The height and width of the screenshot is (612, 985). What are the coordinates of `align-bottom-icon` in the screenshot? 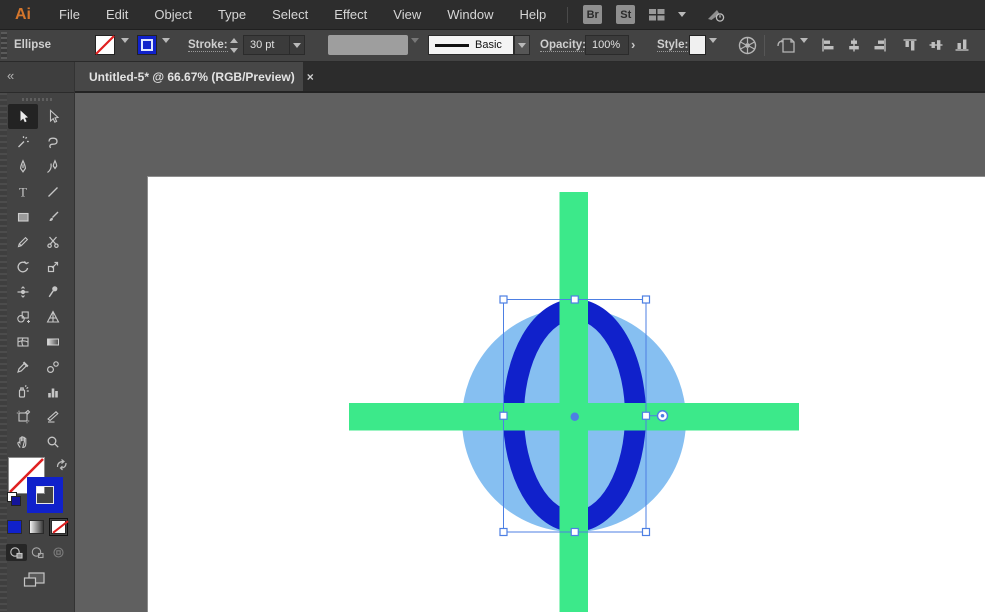 It's located at (962, 46).